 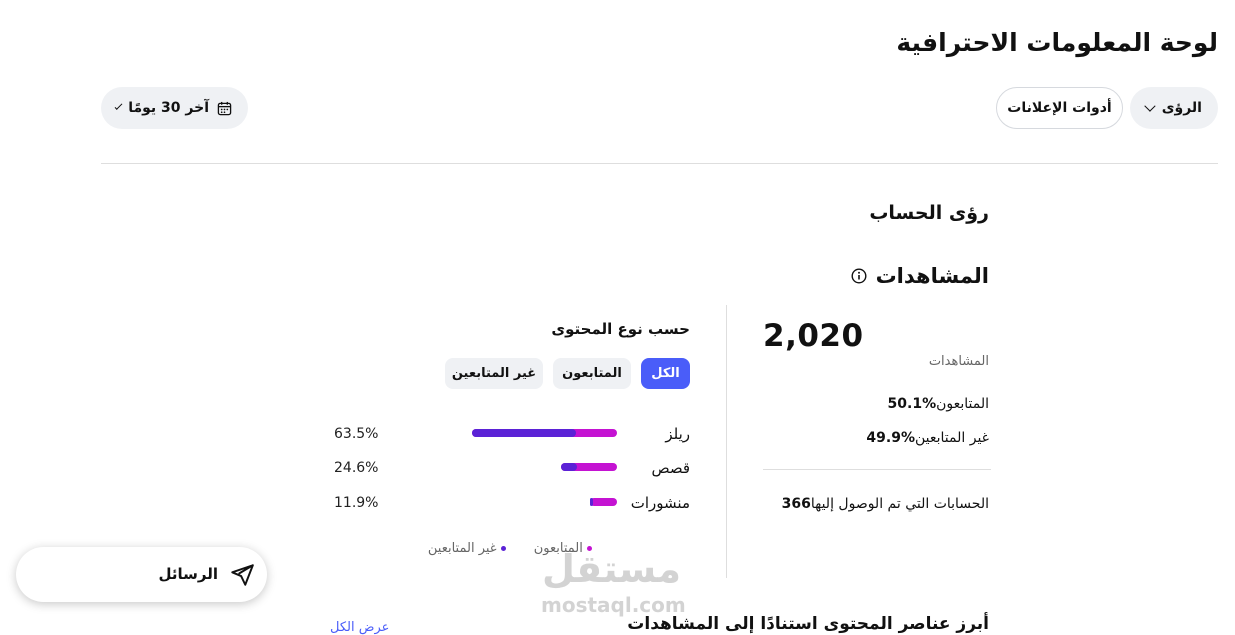 What do you see at coordinates (665, 373) in the screenshot?
I see `tab-all: الكل` at bounding box center [665, 373].